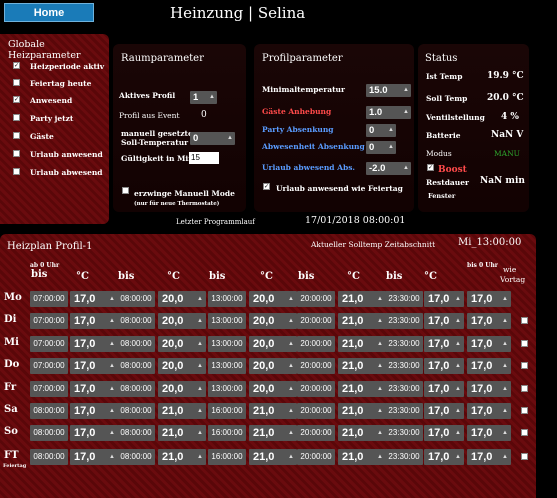  I want to click on time-cell-2-0: 07:00:00, so click(49, 344).